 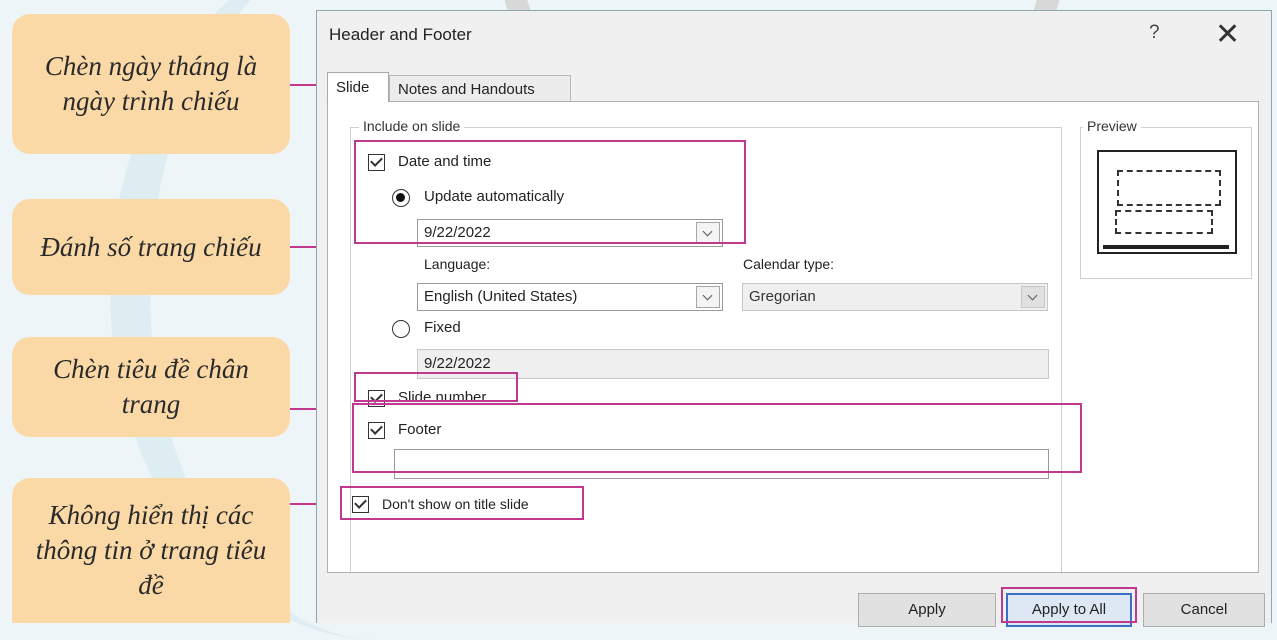 I want to click on cancel-button: Cancel, so click(x=1204, y=610).